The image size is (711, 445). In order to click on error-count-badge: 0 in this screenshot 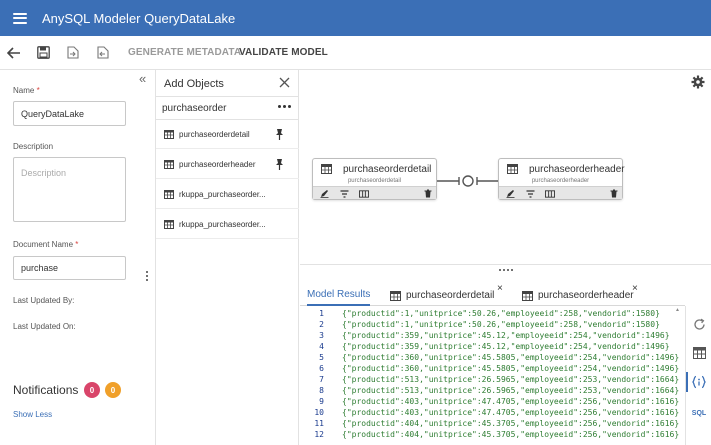, I will do `click(92, 390)`.